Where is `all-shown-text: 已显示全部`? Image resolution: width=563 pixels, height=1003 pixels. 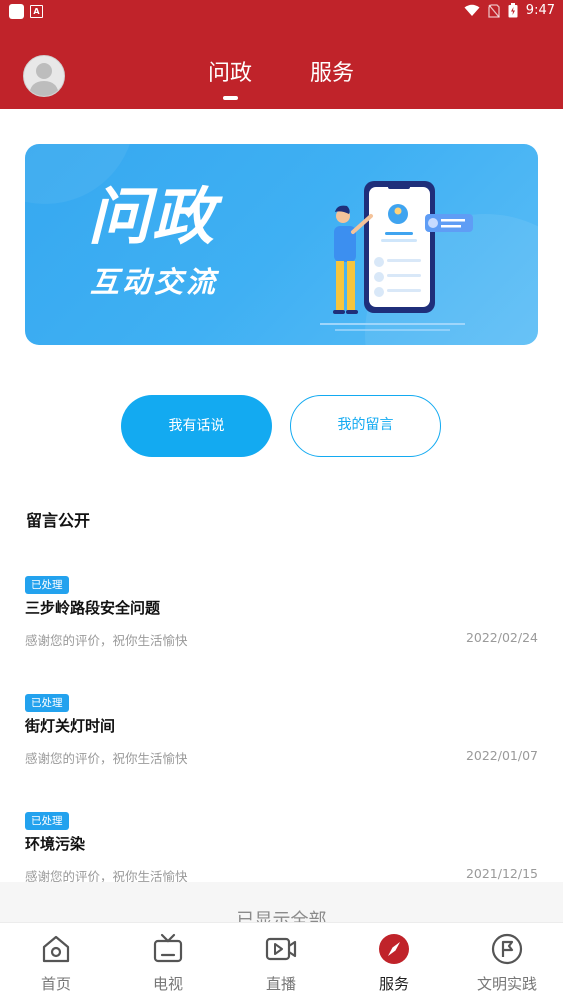
all-shown-text: 已显示全部 is located at coordinates (281, 916).